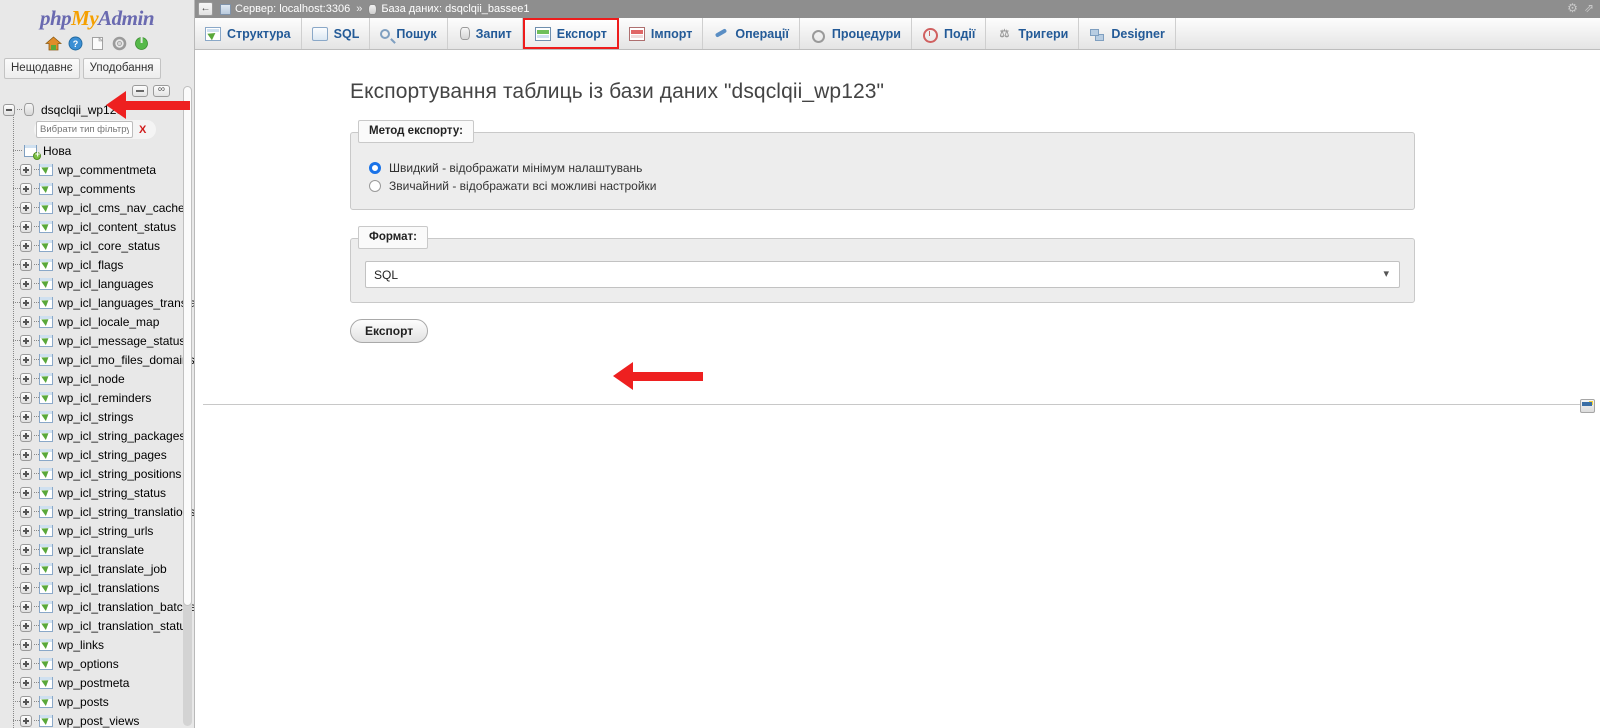 The height and width of the screenshot is (728, 1600). Describe the element at coordinates (75, 43) in the screenshot. I see `help-icon: ?` at that location.